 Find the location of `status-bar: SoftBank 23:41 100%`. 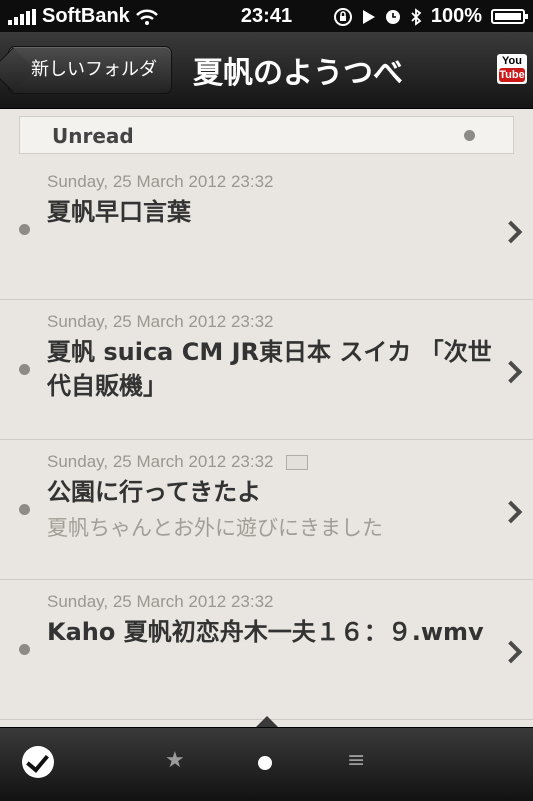

status-bar: SoftBank 23:41 100% is located at coordinates (266, 16).